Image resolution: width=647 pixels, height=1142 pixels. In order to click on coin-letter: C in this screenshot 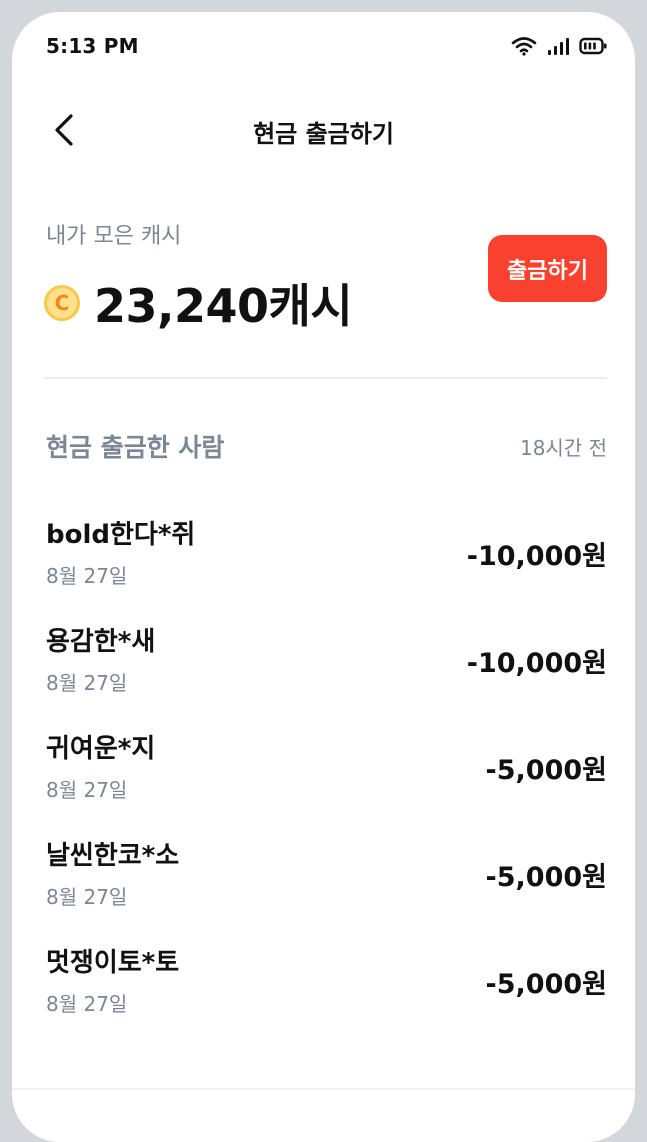, I will do `click(62, 303)`.